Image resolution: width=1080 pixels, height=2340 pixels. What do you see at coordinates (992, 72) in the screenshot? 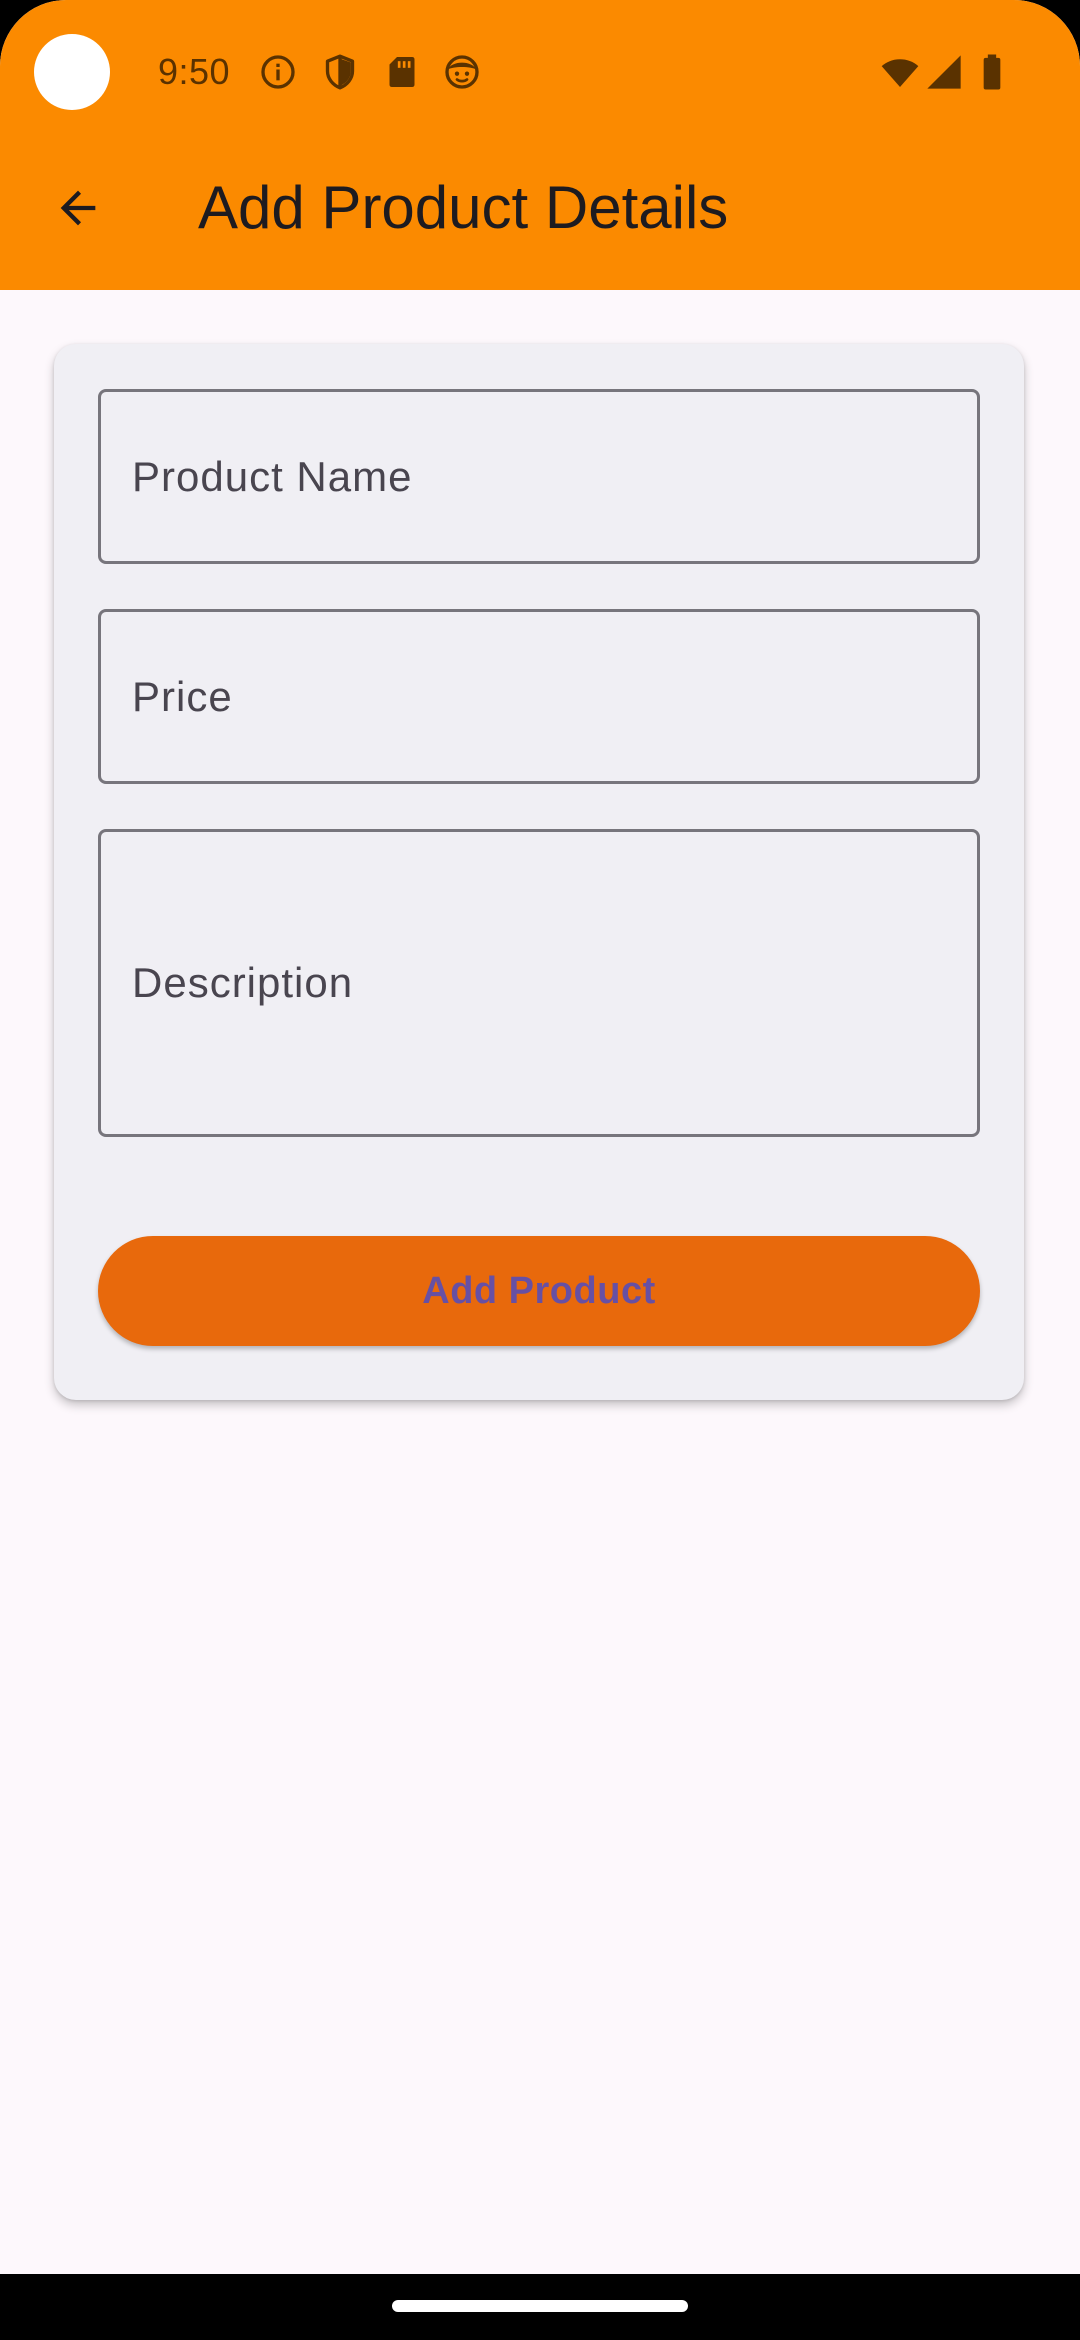
I see `battery-icon` at bounding box center [992, 72].